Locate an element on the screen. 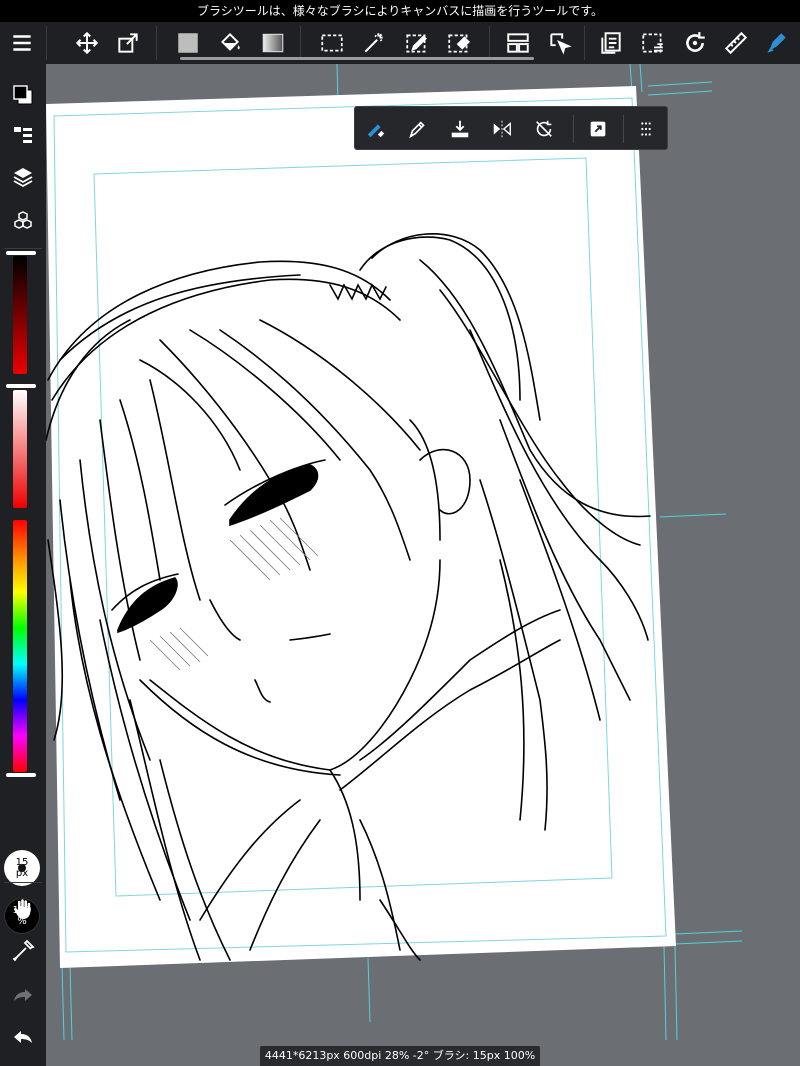  brush-list-icon is located at coordinates (23, 135).